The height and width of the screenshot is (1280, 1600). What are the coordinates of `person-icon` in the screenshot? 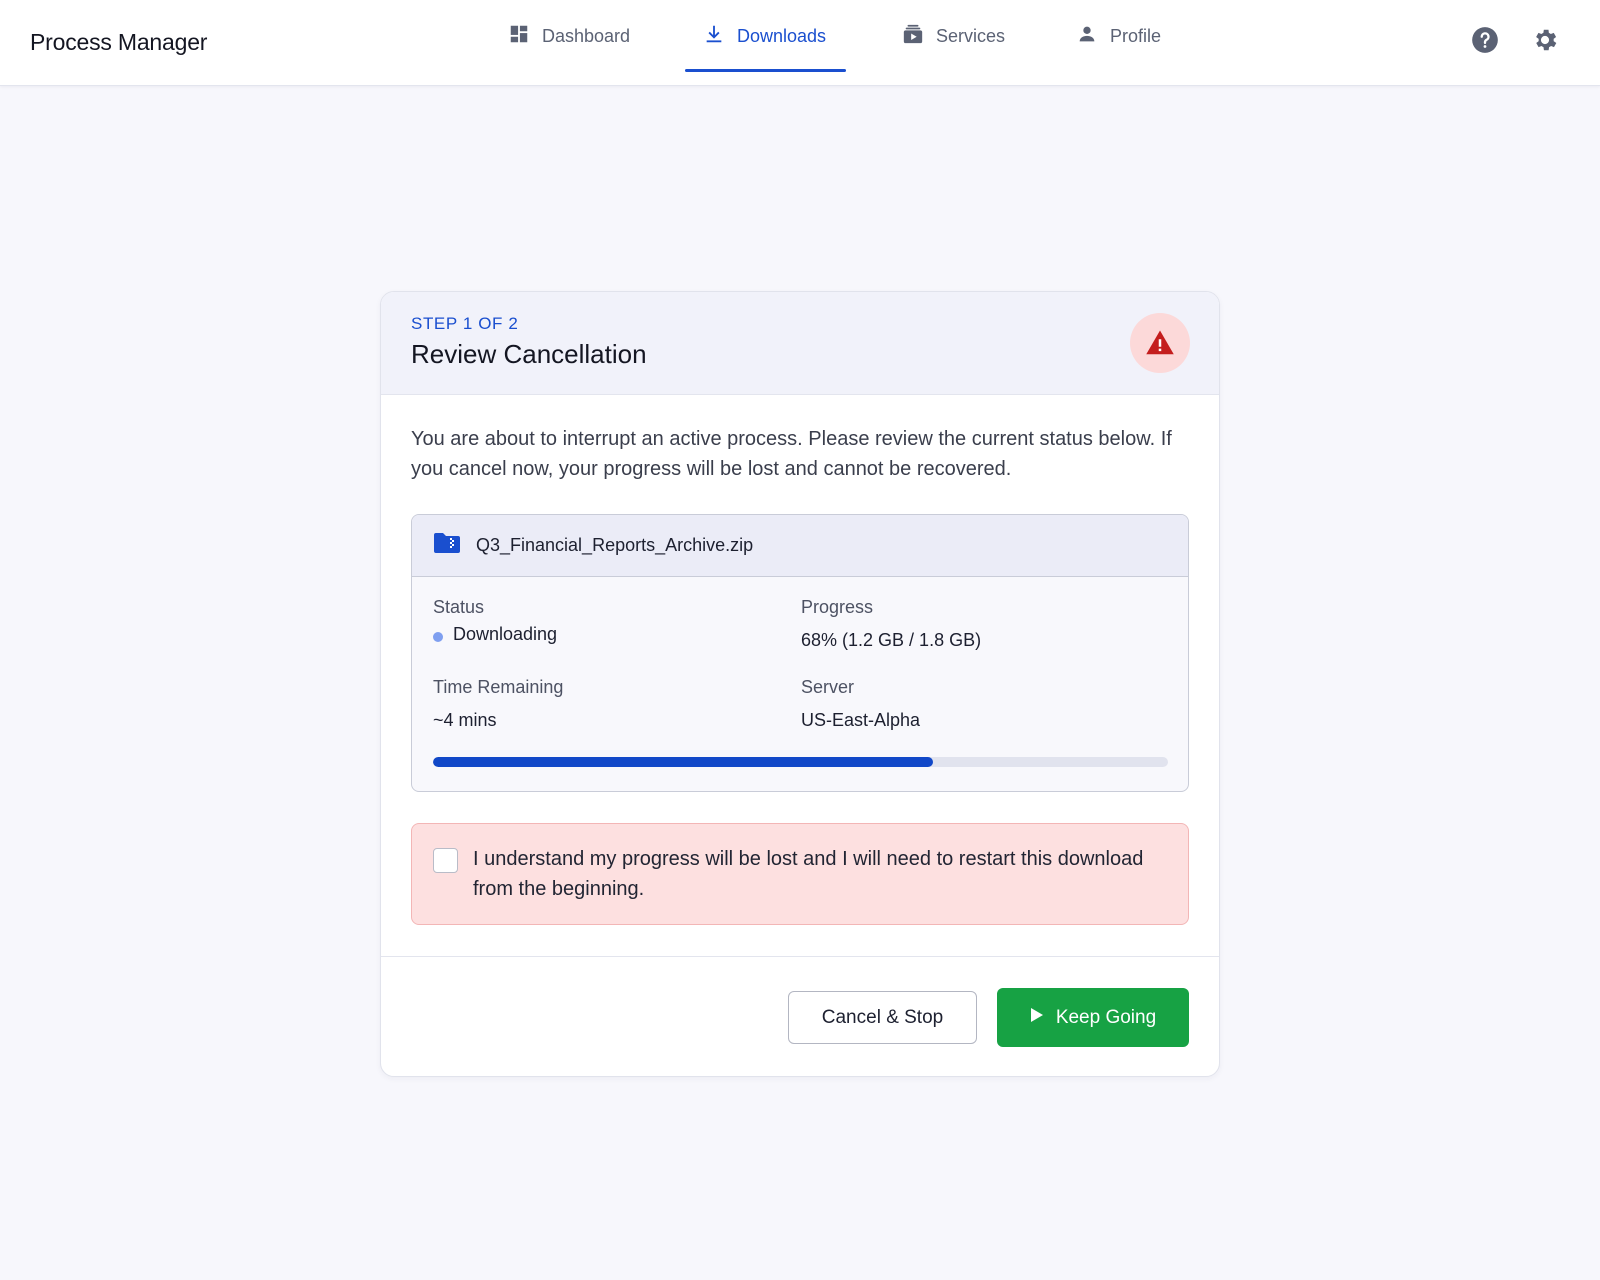 It's located at (1087, 36).